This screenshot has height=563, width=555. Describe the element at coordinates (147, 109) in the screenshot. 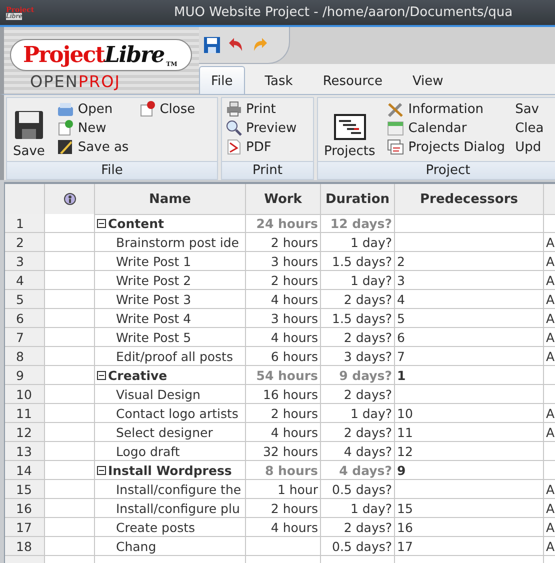

I see `close-document-icon` at that location.